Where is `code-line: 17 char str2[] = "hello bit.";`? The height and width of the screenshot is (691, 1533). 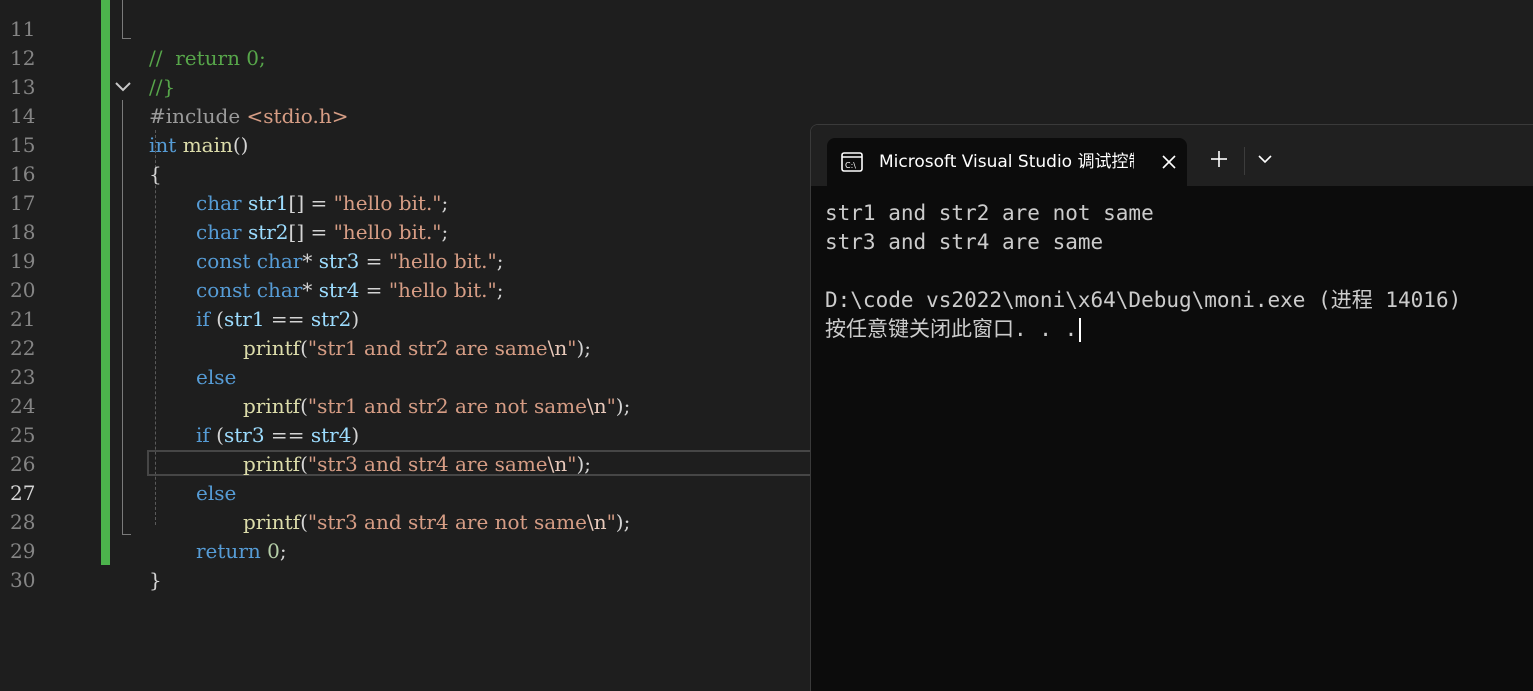 code-line: 17 char str2[] = "hello bit."; is located at coordinates (224, 202).